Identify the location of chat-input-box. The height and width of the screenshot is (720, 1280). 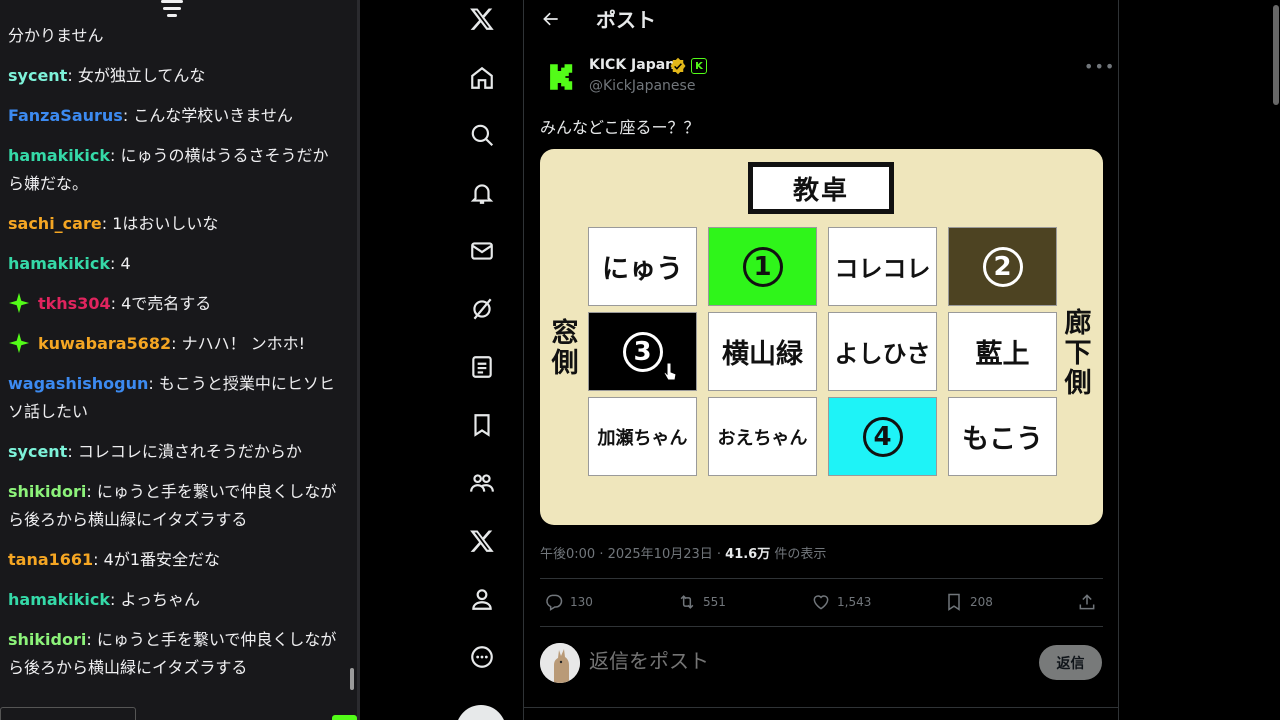
(68, 713).